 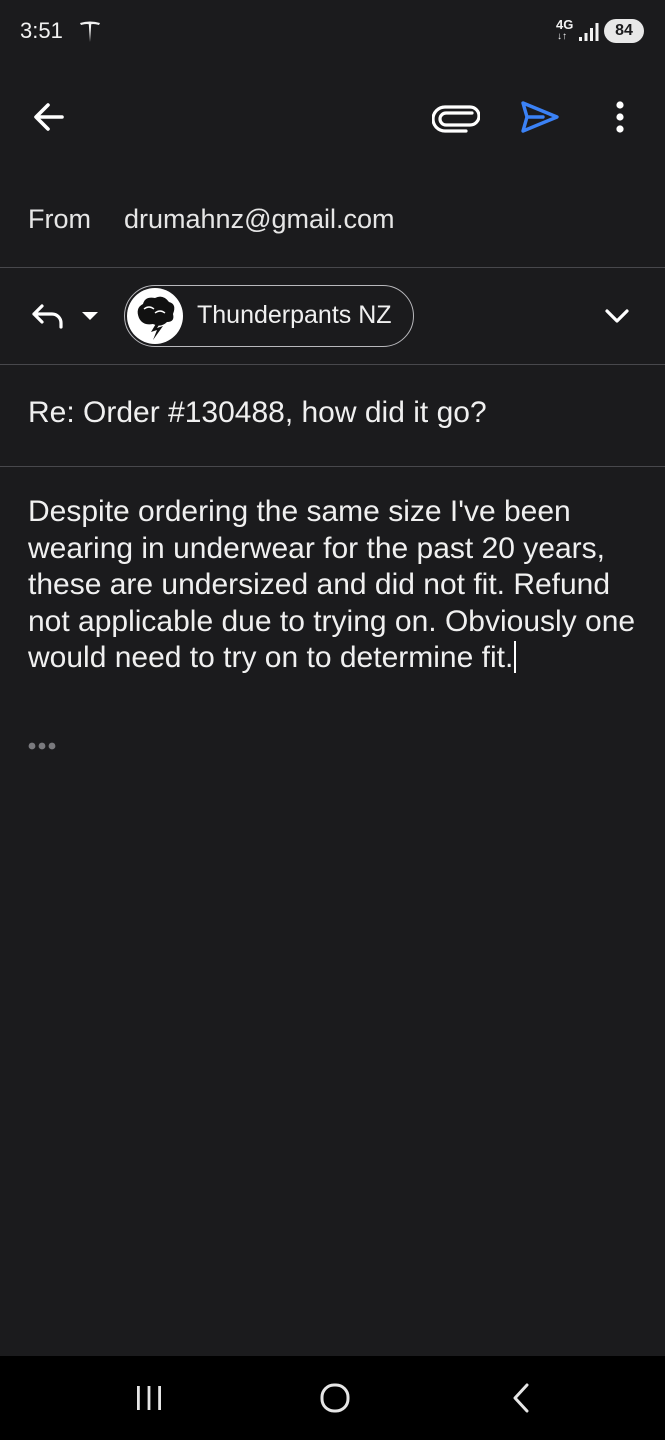 I want to click on text-cursor, so click(x=515, y=657).